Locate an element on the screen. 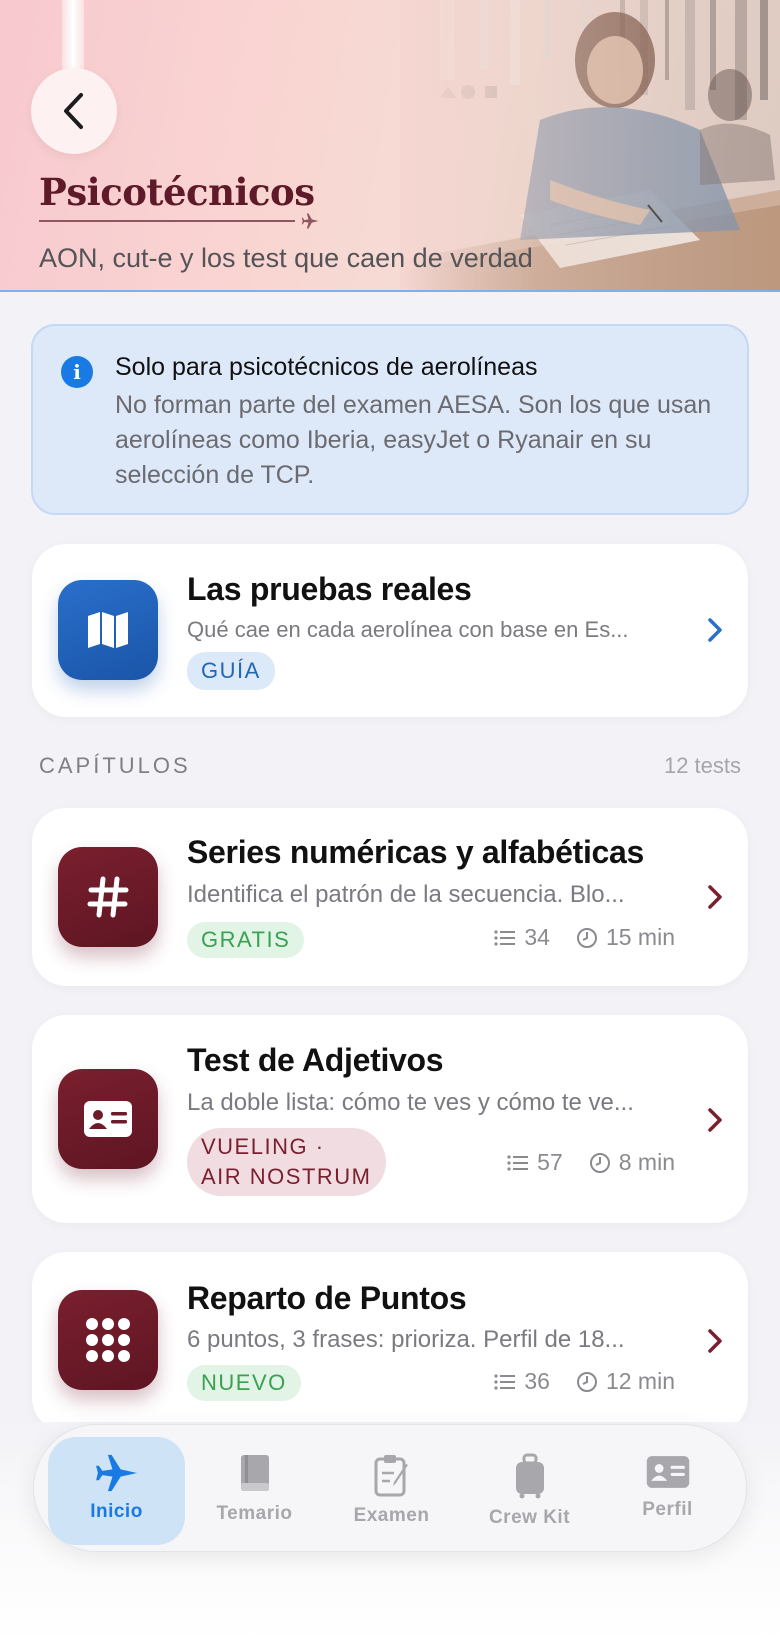 The width and height of the screenshot is (780, 1643). back-button is located at coordinates (74, 111).